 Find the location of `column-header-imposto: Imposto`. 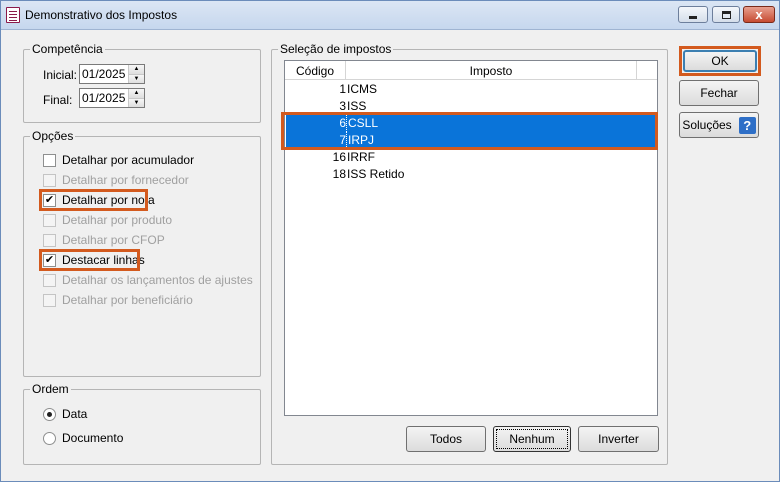

column-header-imposto: Imposto is located at coordinates (491, 70).